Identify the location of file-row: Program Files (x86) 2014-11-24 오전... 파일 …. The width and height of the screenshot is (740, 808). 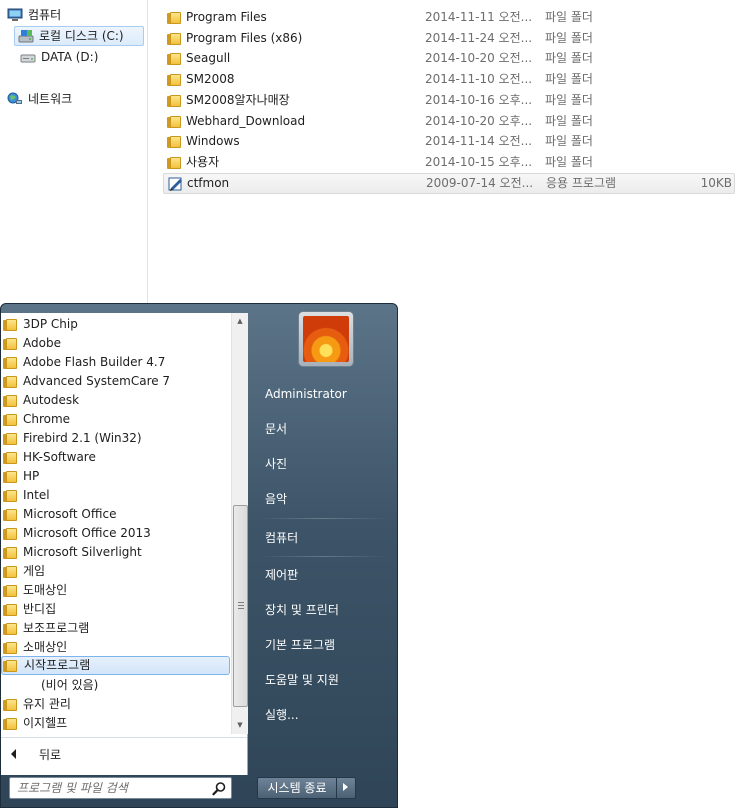
(448, 38).